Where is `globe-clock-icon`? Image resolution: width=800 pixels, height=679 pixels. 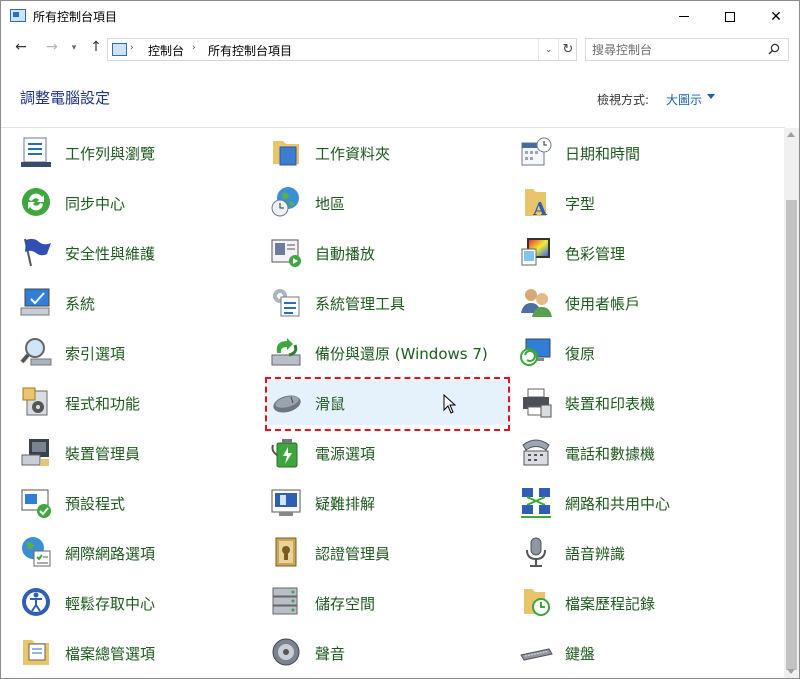 globe-clock-icon is located at coordinates (285, 202).